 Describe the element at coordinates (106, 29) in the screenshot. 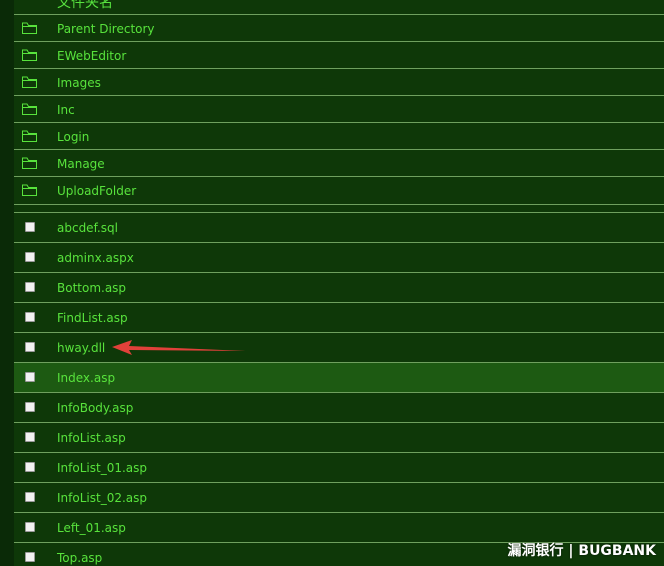

I see `folder-name: Parent Directory` at that location.